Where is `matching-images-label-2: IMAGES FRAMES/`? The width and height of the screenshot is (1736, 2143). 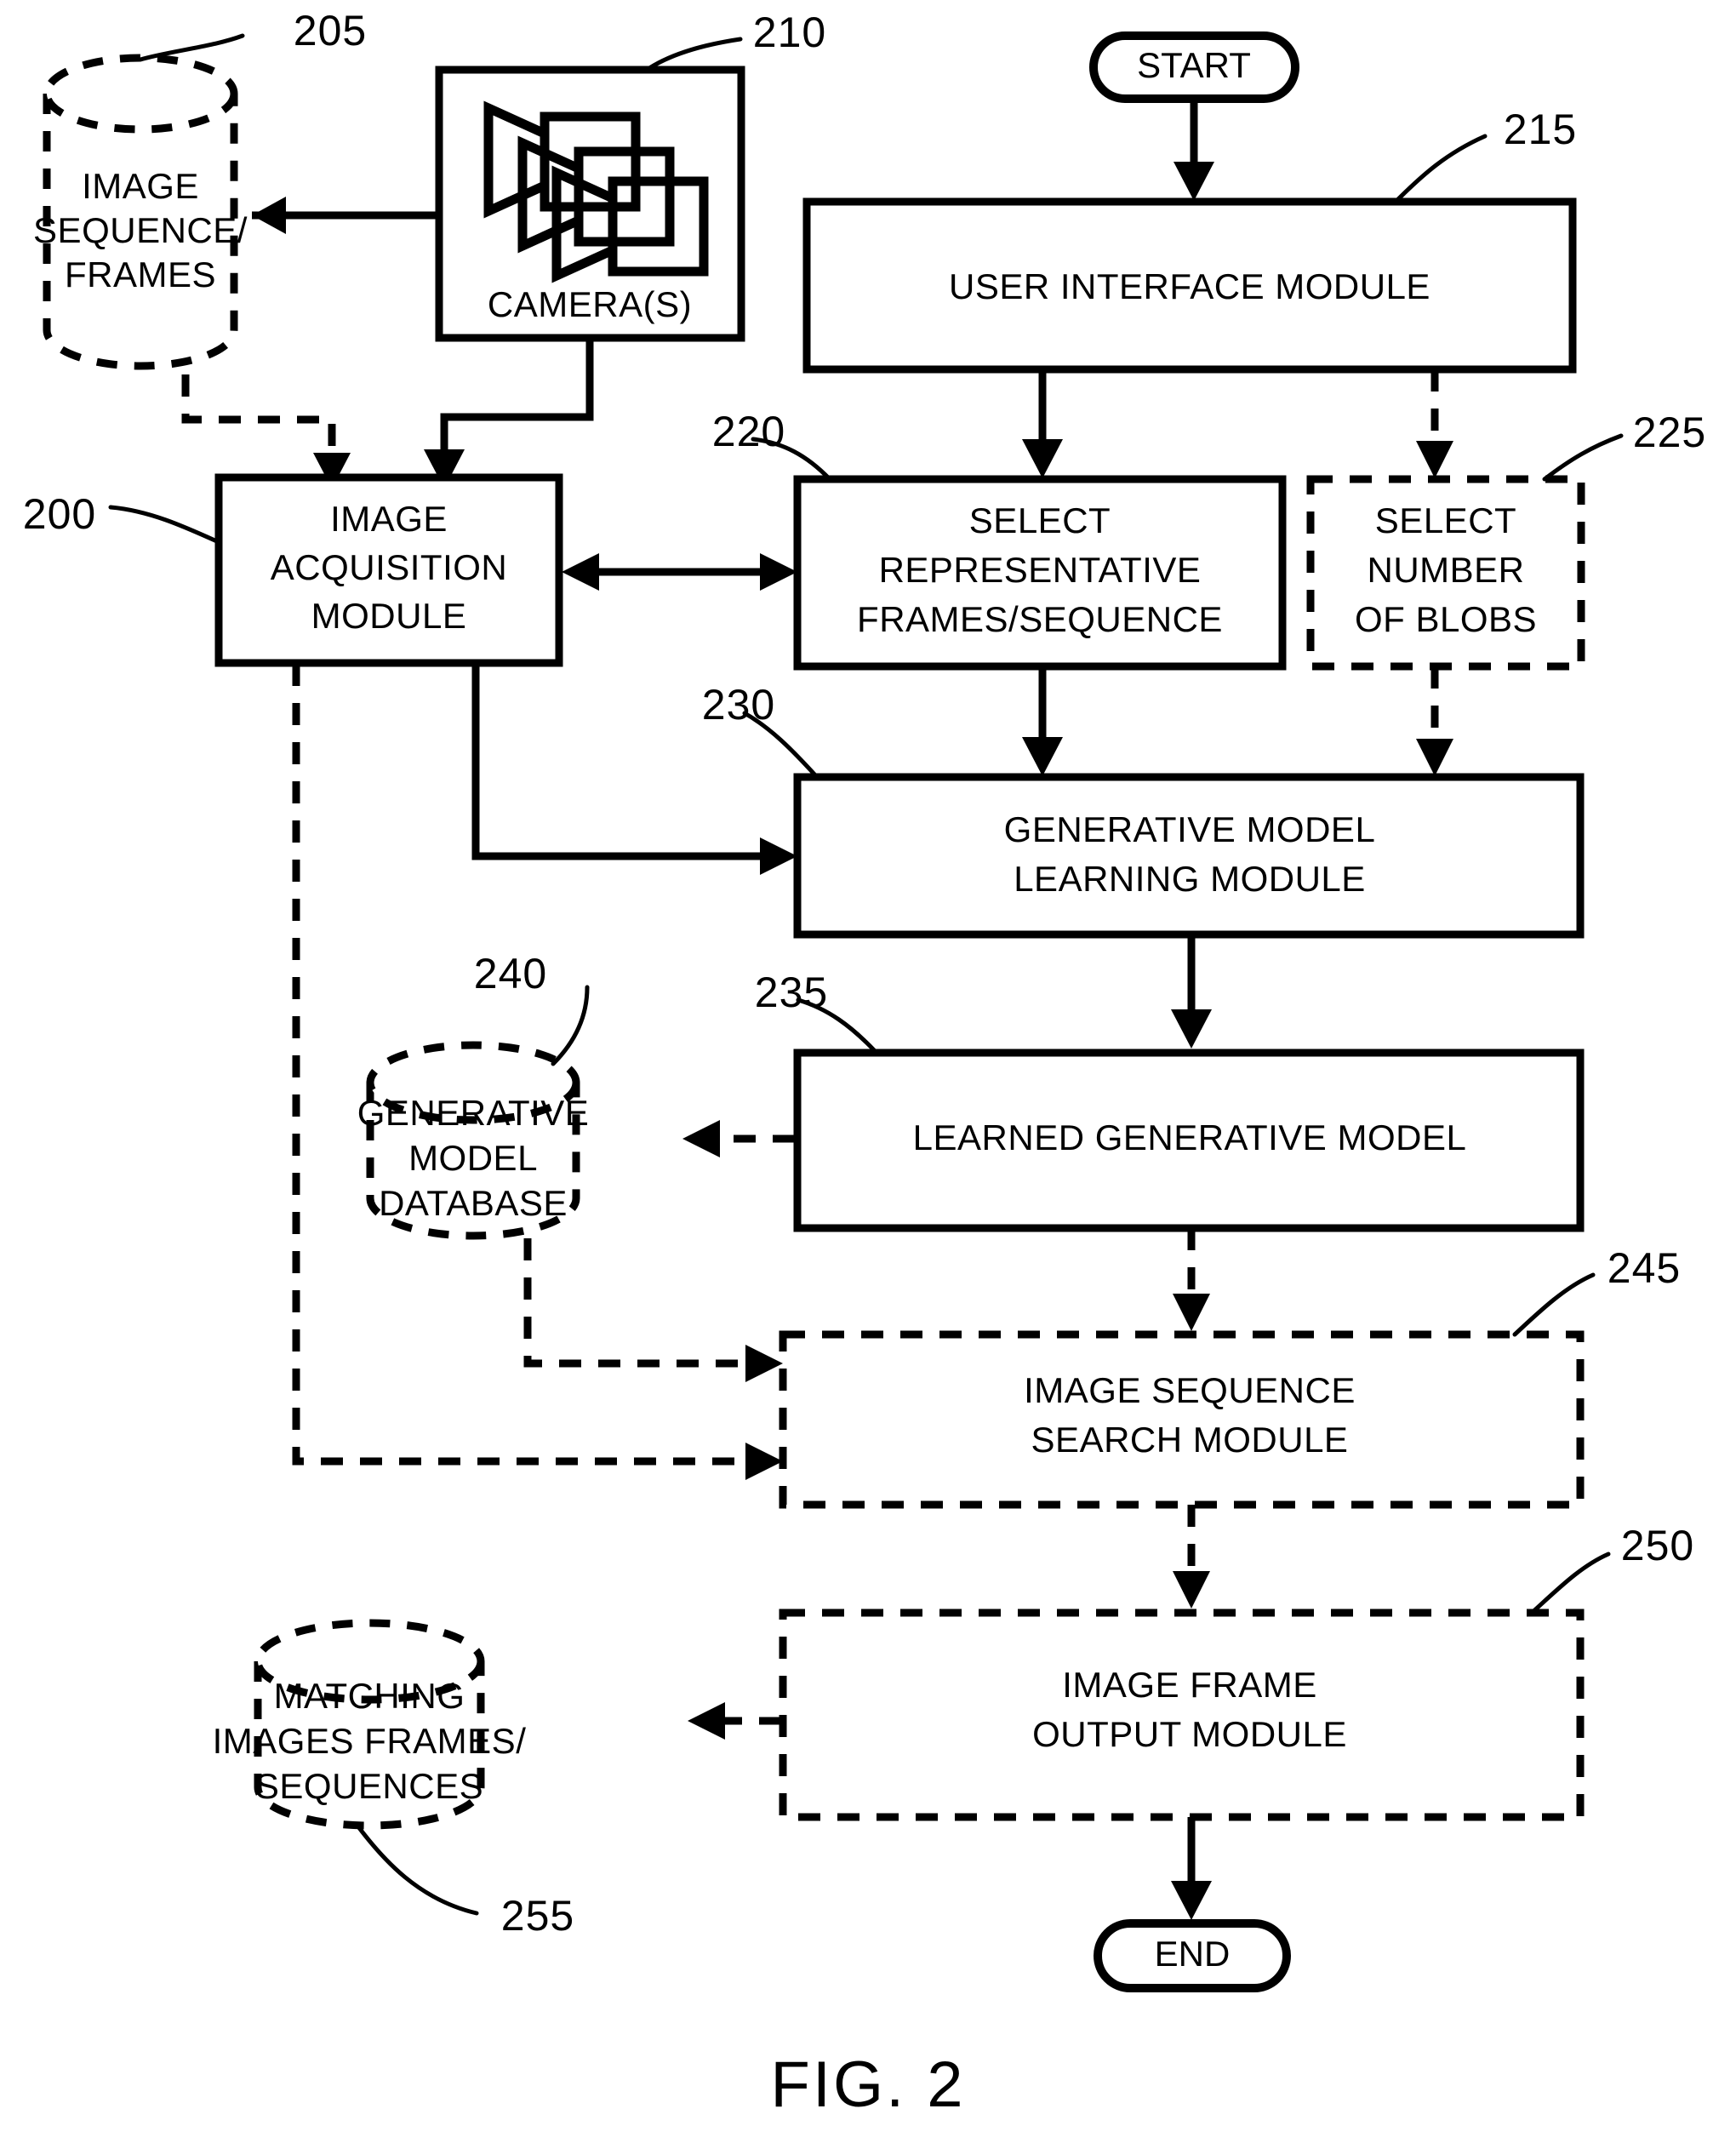
matching-images-label-2: IMAGES FRAMES/ is located at coordinates (370, 1741).